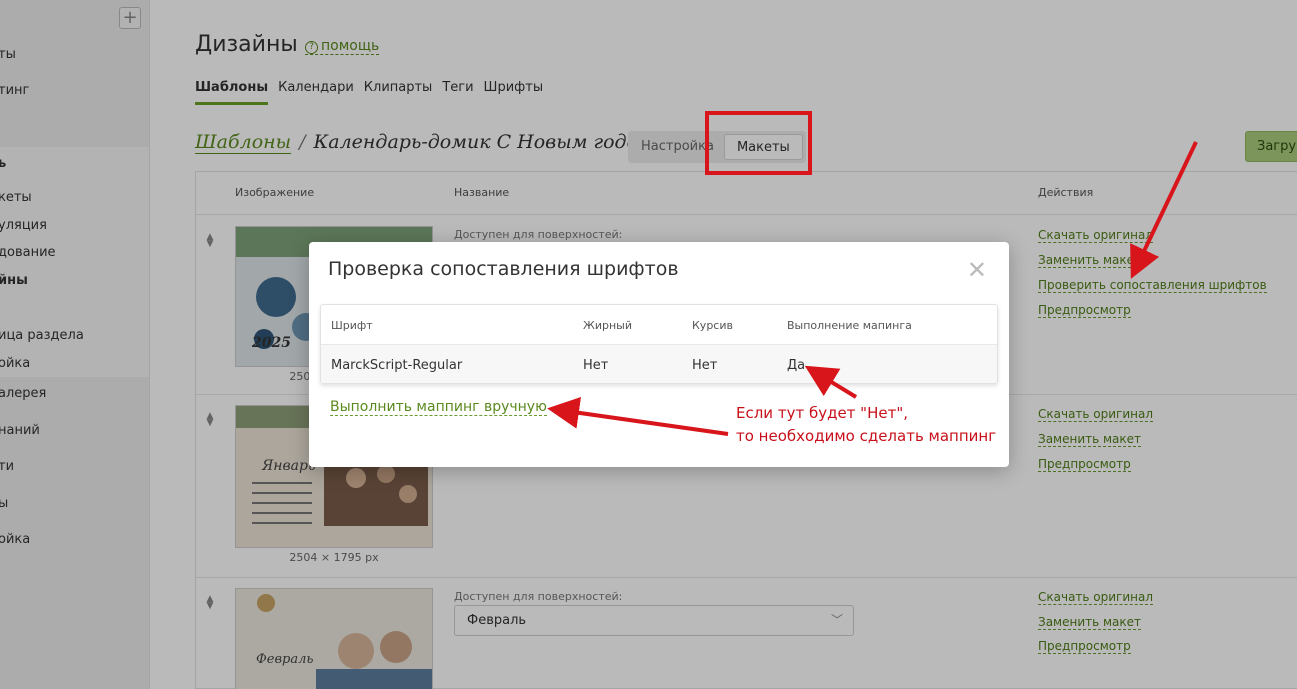  What do you see at coordinates (638, 416) in the screenshot?
I see `arrow-to-manual-link` at bounding box center [638, 416].